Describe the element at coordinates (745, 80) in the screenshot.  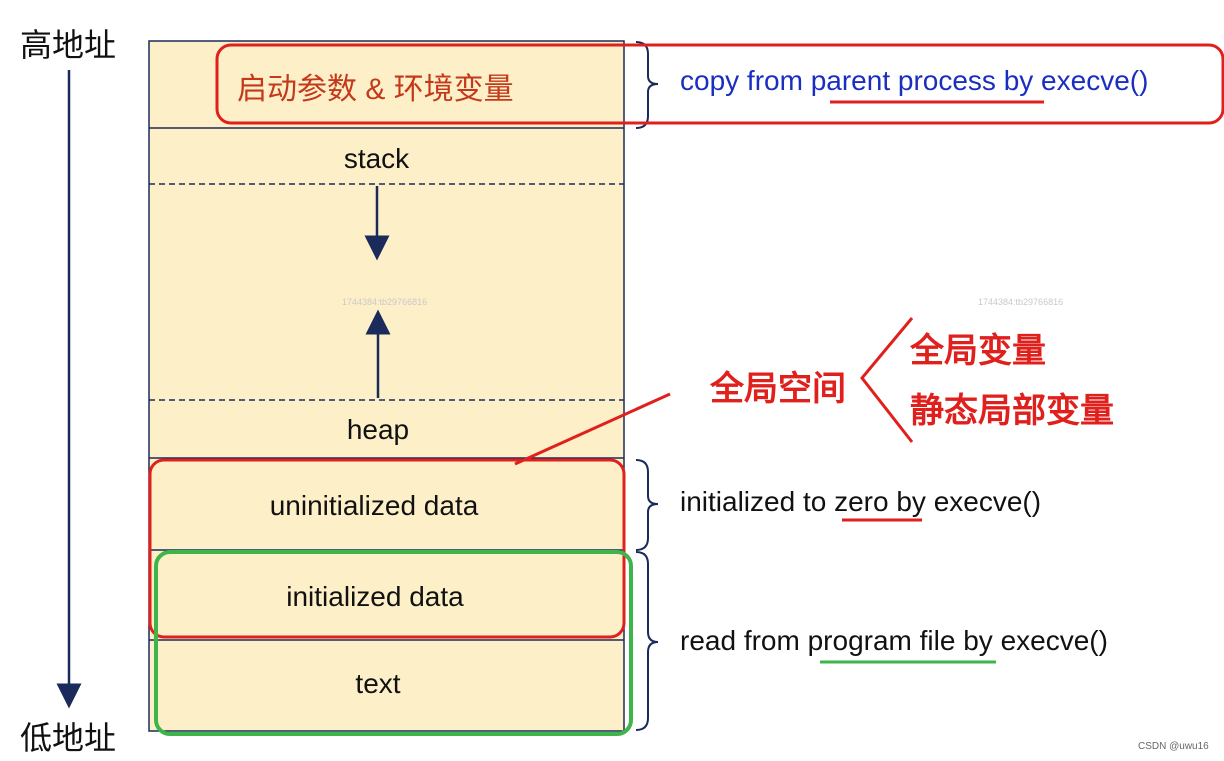
I see `env-annotation-prefix: copy from` at that location.